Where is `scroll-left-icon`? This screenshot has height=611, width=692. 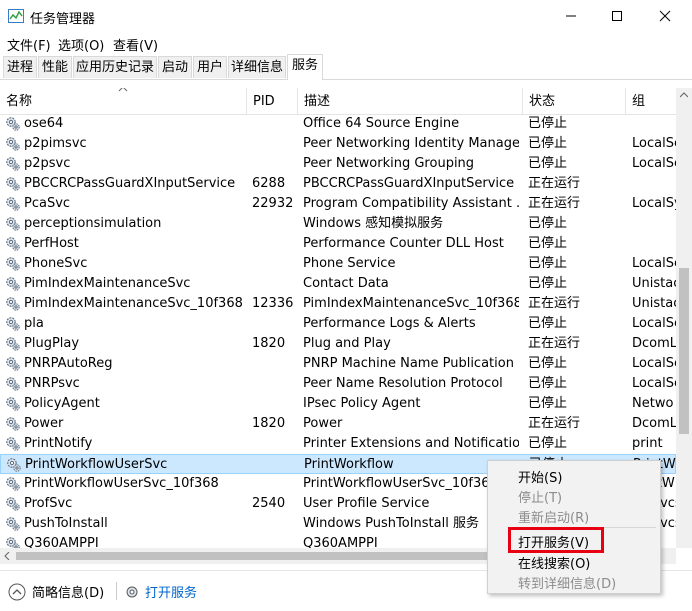 scroll-left-icon is located at coordinates (7, 556).